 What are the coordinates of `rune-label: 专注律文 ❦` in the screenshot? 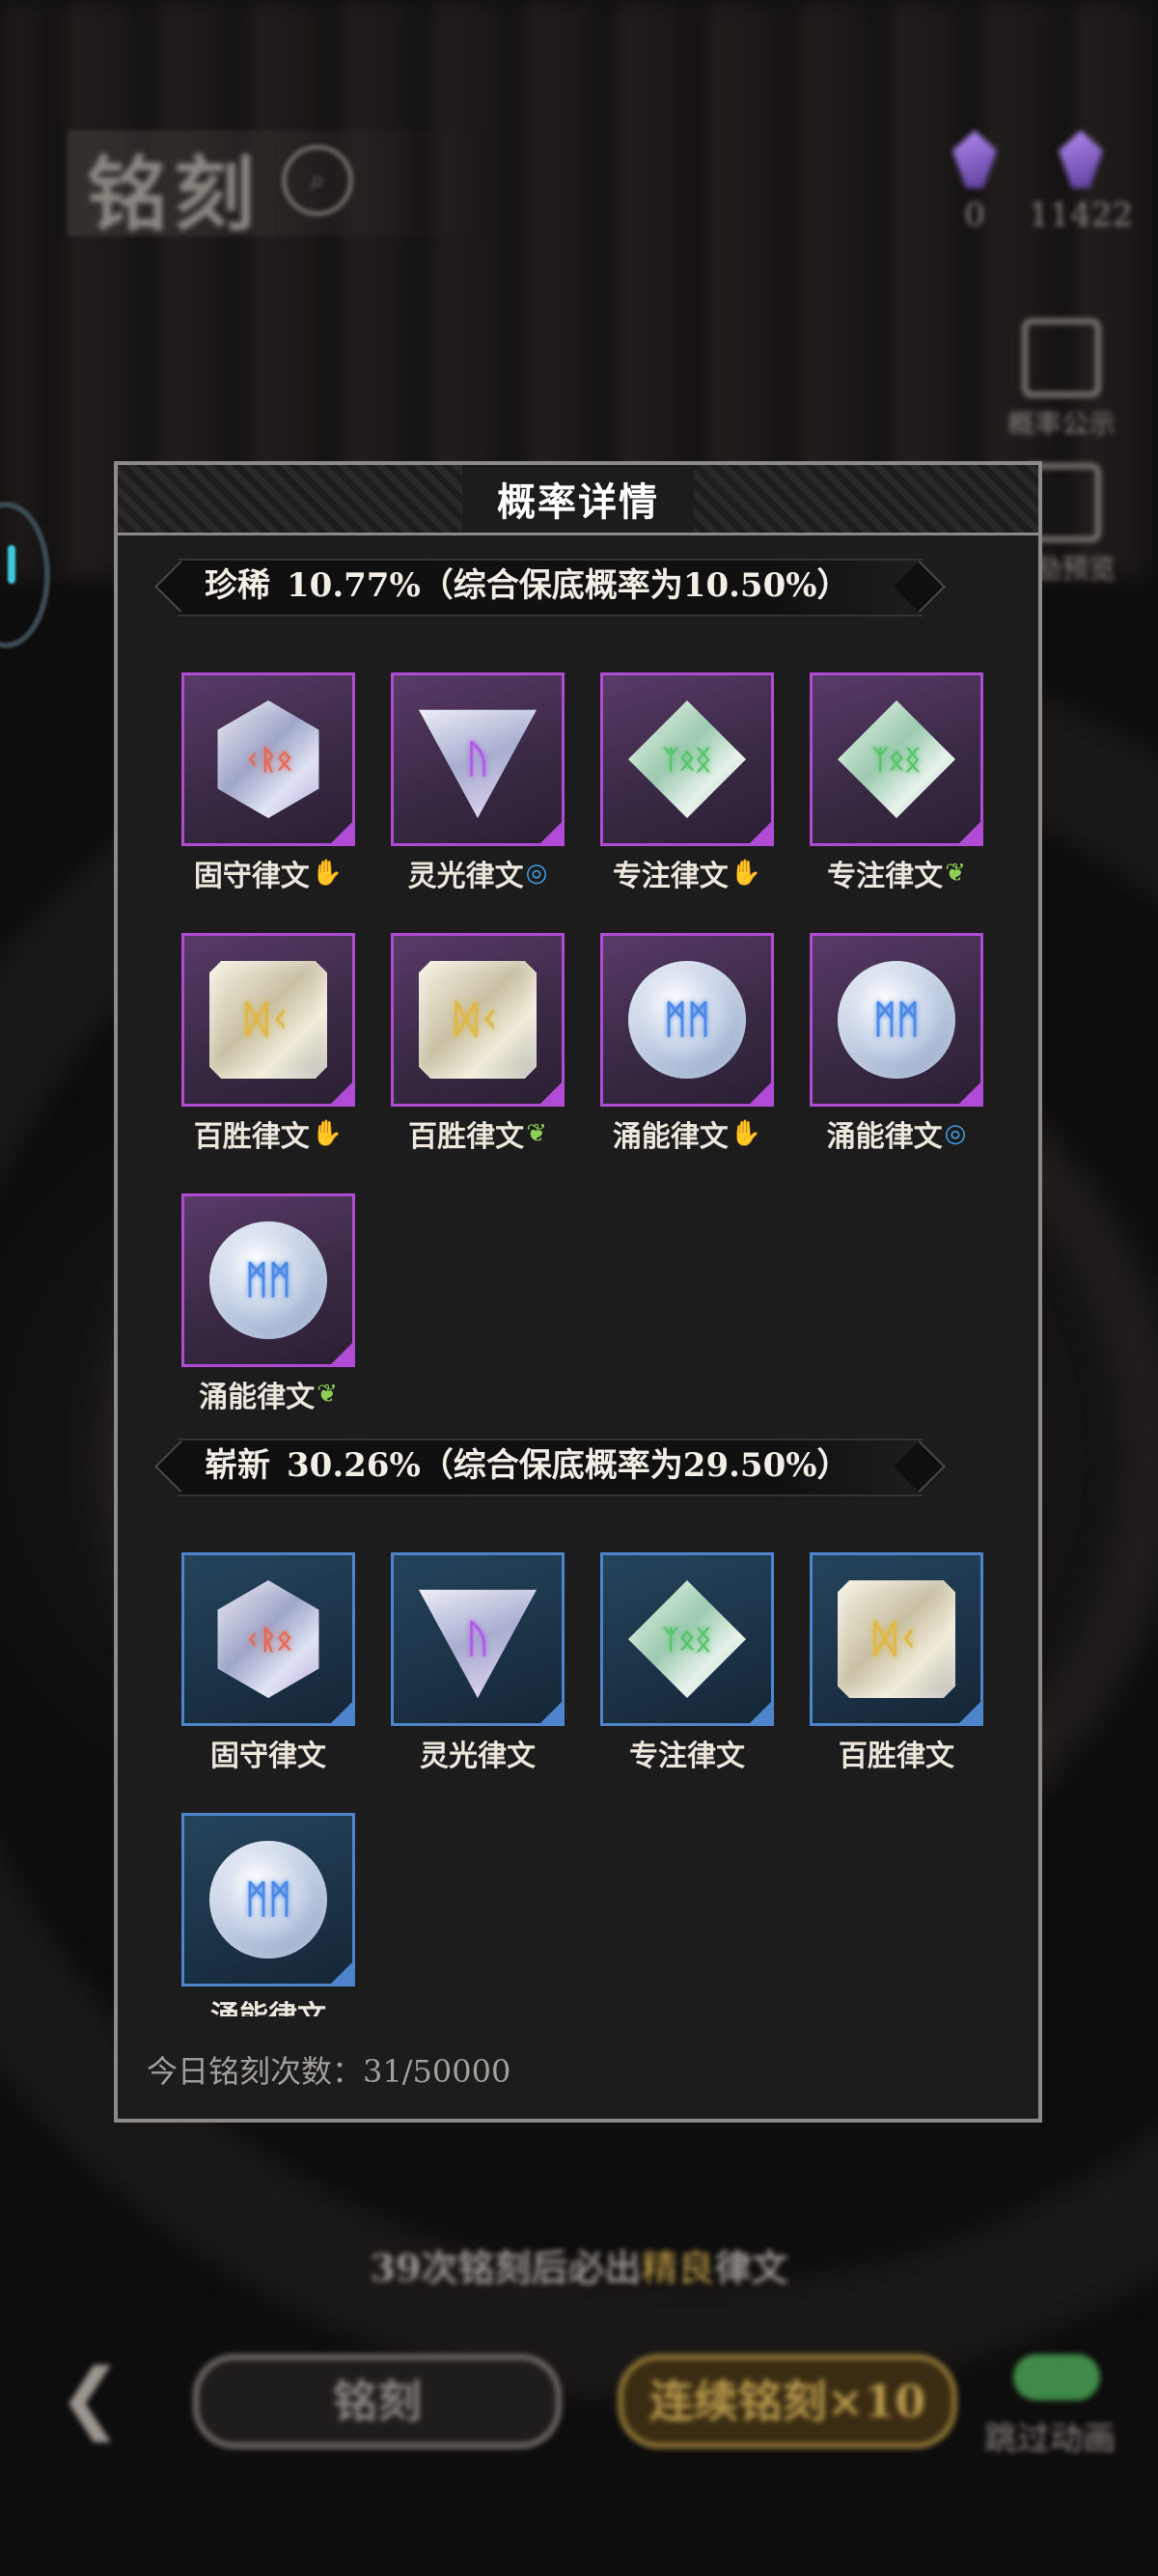 It's located at (896, 873).